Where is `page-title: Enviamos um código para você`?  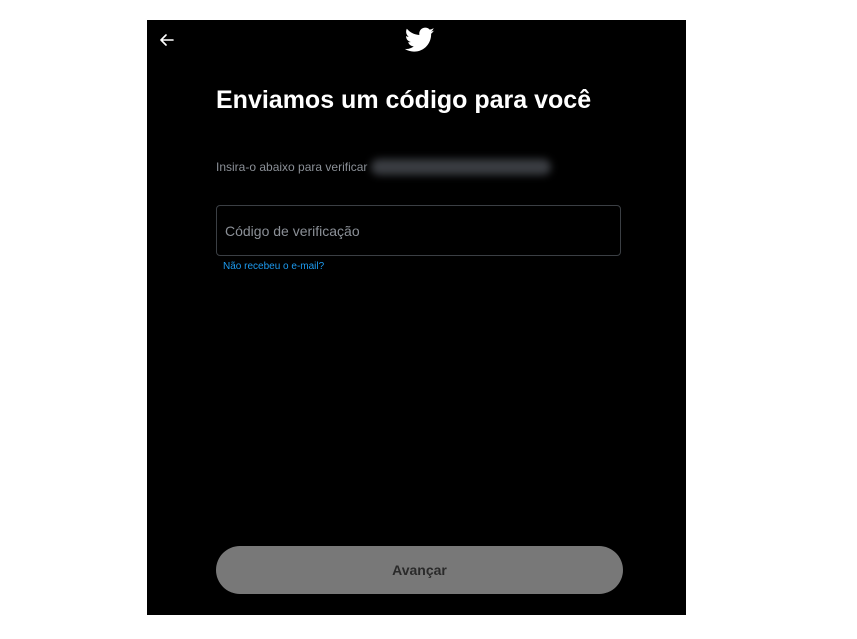 page-title: Enviamos um código para você is located at coordinates (404, 100).